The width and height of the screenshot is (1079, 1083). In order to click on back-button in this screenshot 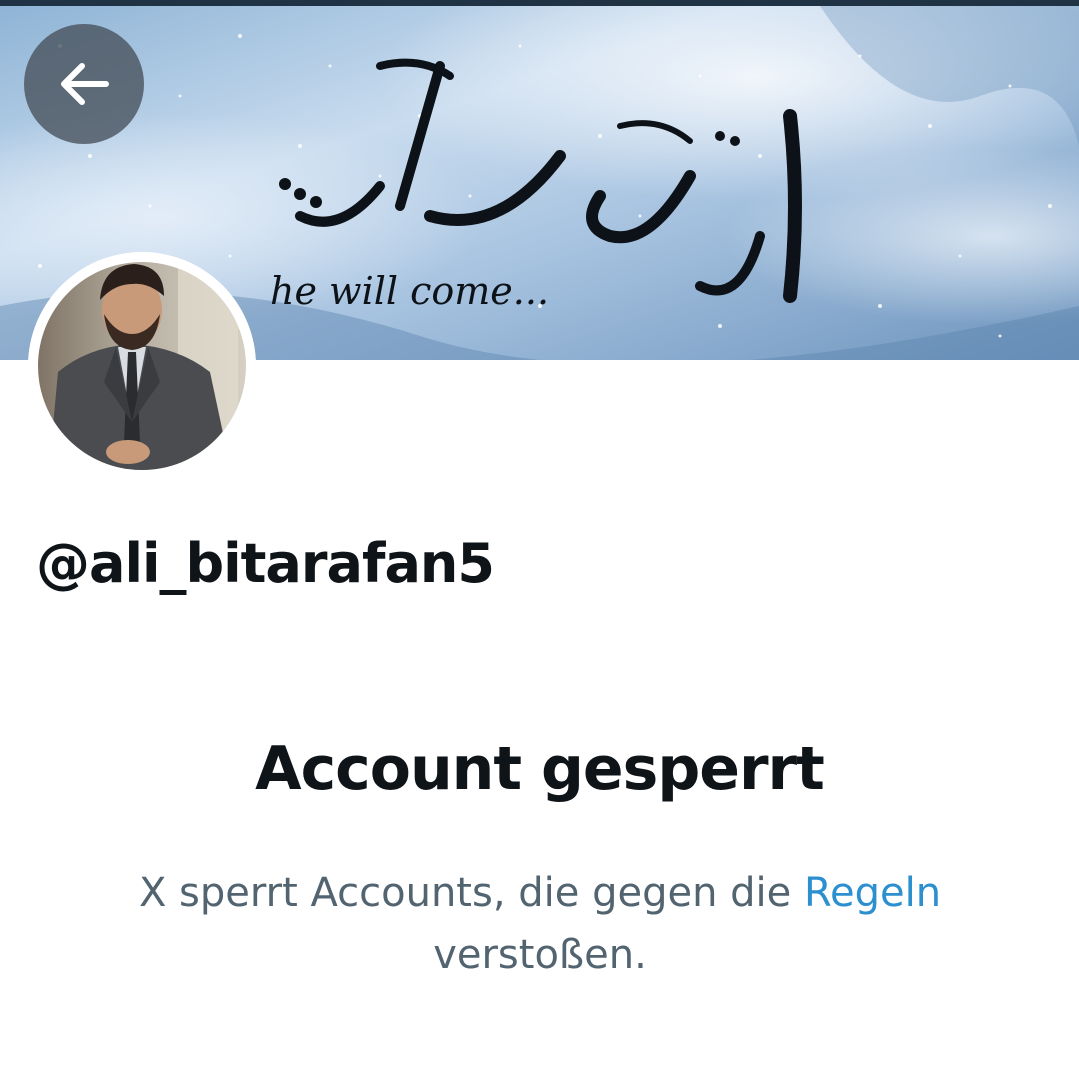, I will do `click(84, 84)`.